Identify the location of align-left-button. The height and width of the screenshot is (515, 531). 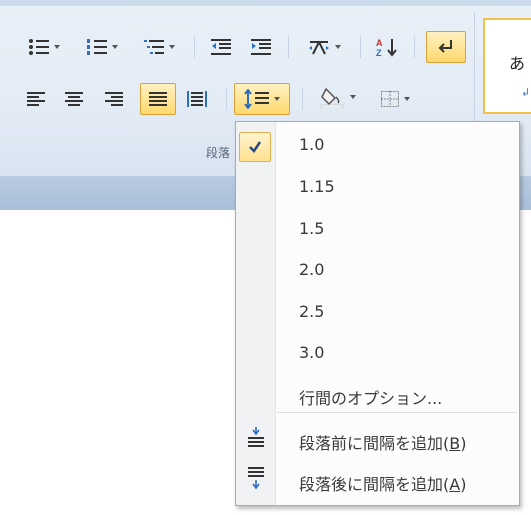
(36, 99).